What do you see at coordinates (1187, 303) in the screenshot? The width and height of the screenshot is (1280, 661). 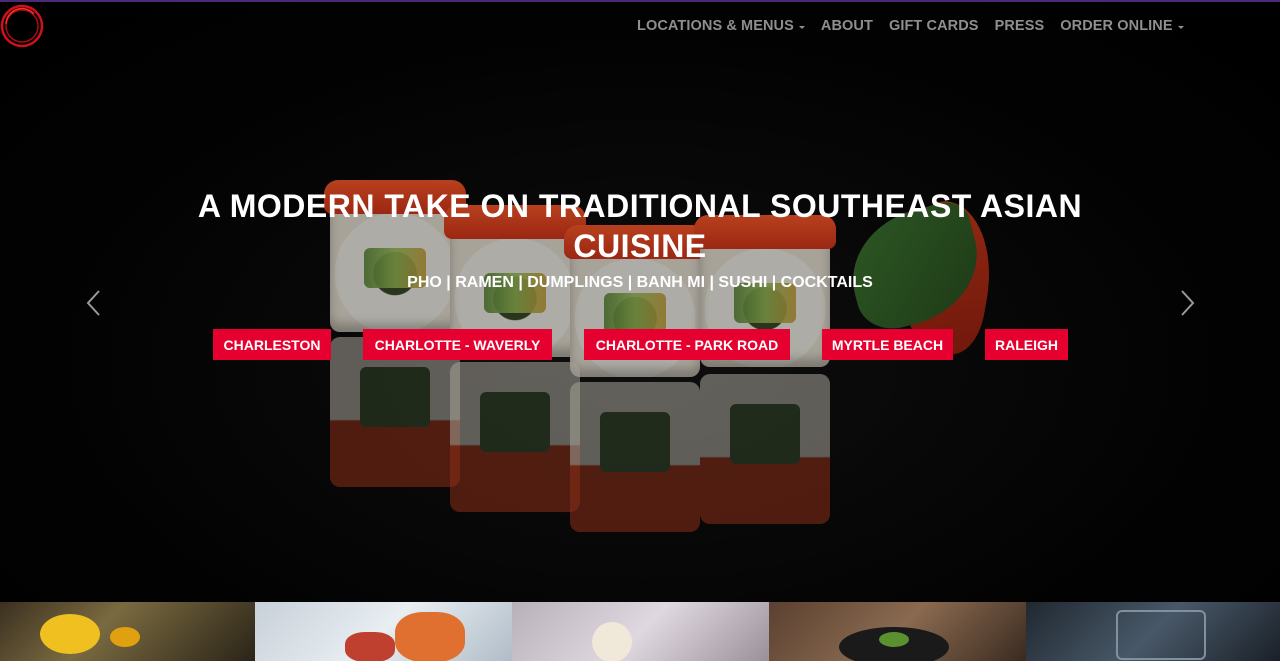 I see `chevron-right-icon` at bounding box center [1187, 303].